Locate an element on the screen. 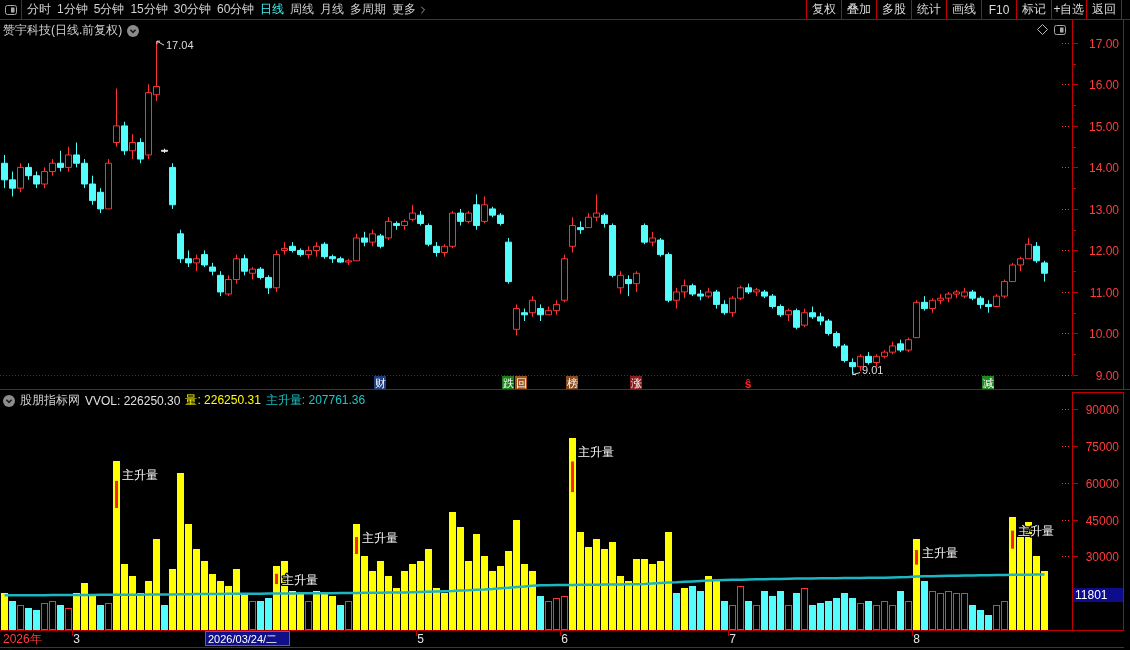 The width and height of the screenshot is (1130, 650). annotation: 9.01 is located at coordinates (873, 369).